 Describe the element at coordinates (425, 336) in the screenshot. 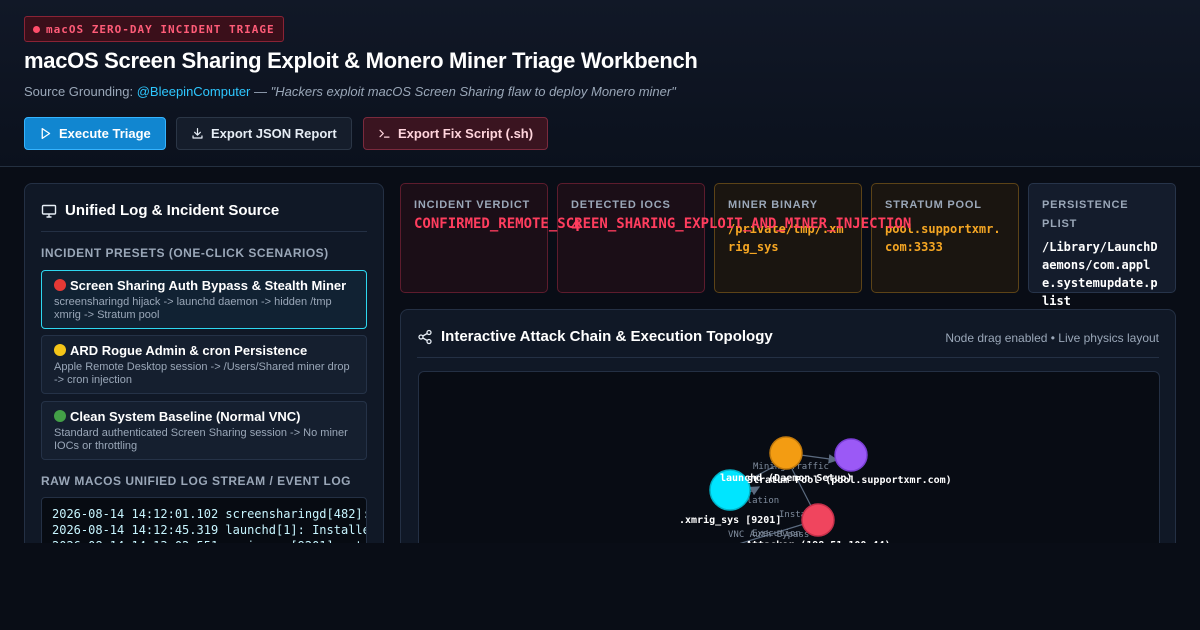

I see `share-nodes-icon` at that location.